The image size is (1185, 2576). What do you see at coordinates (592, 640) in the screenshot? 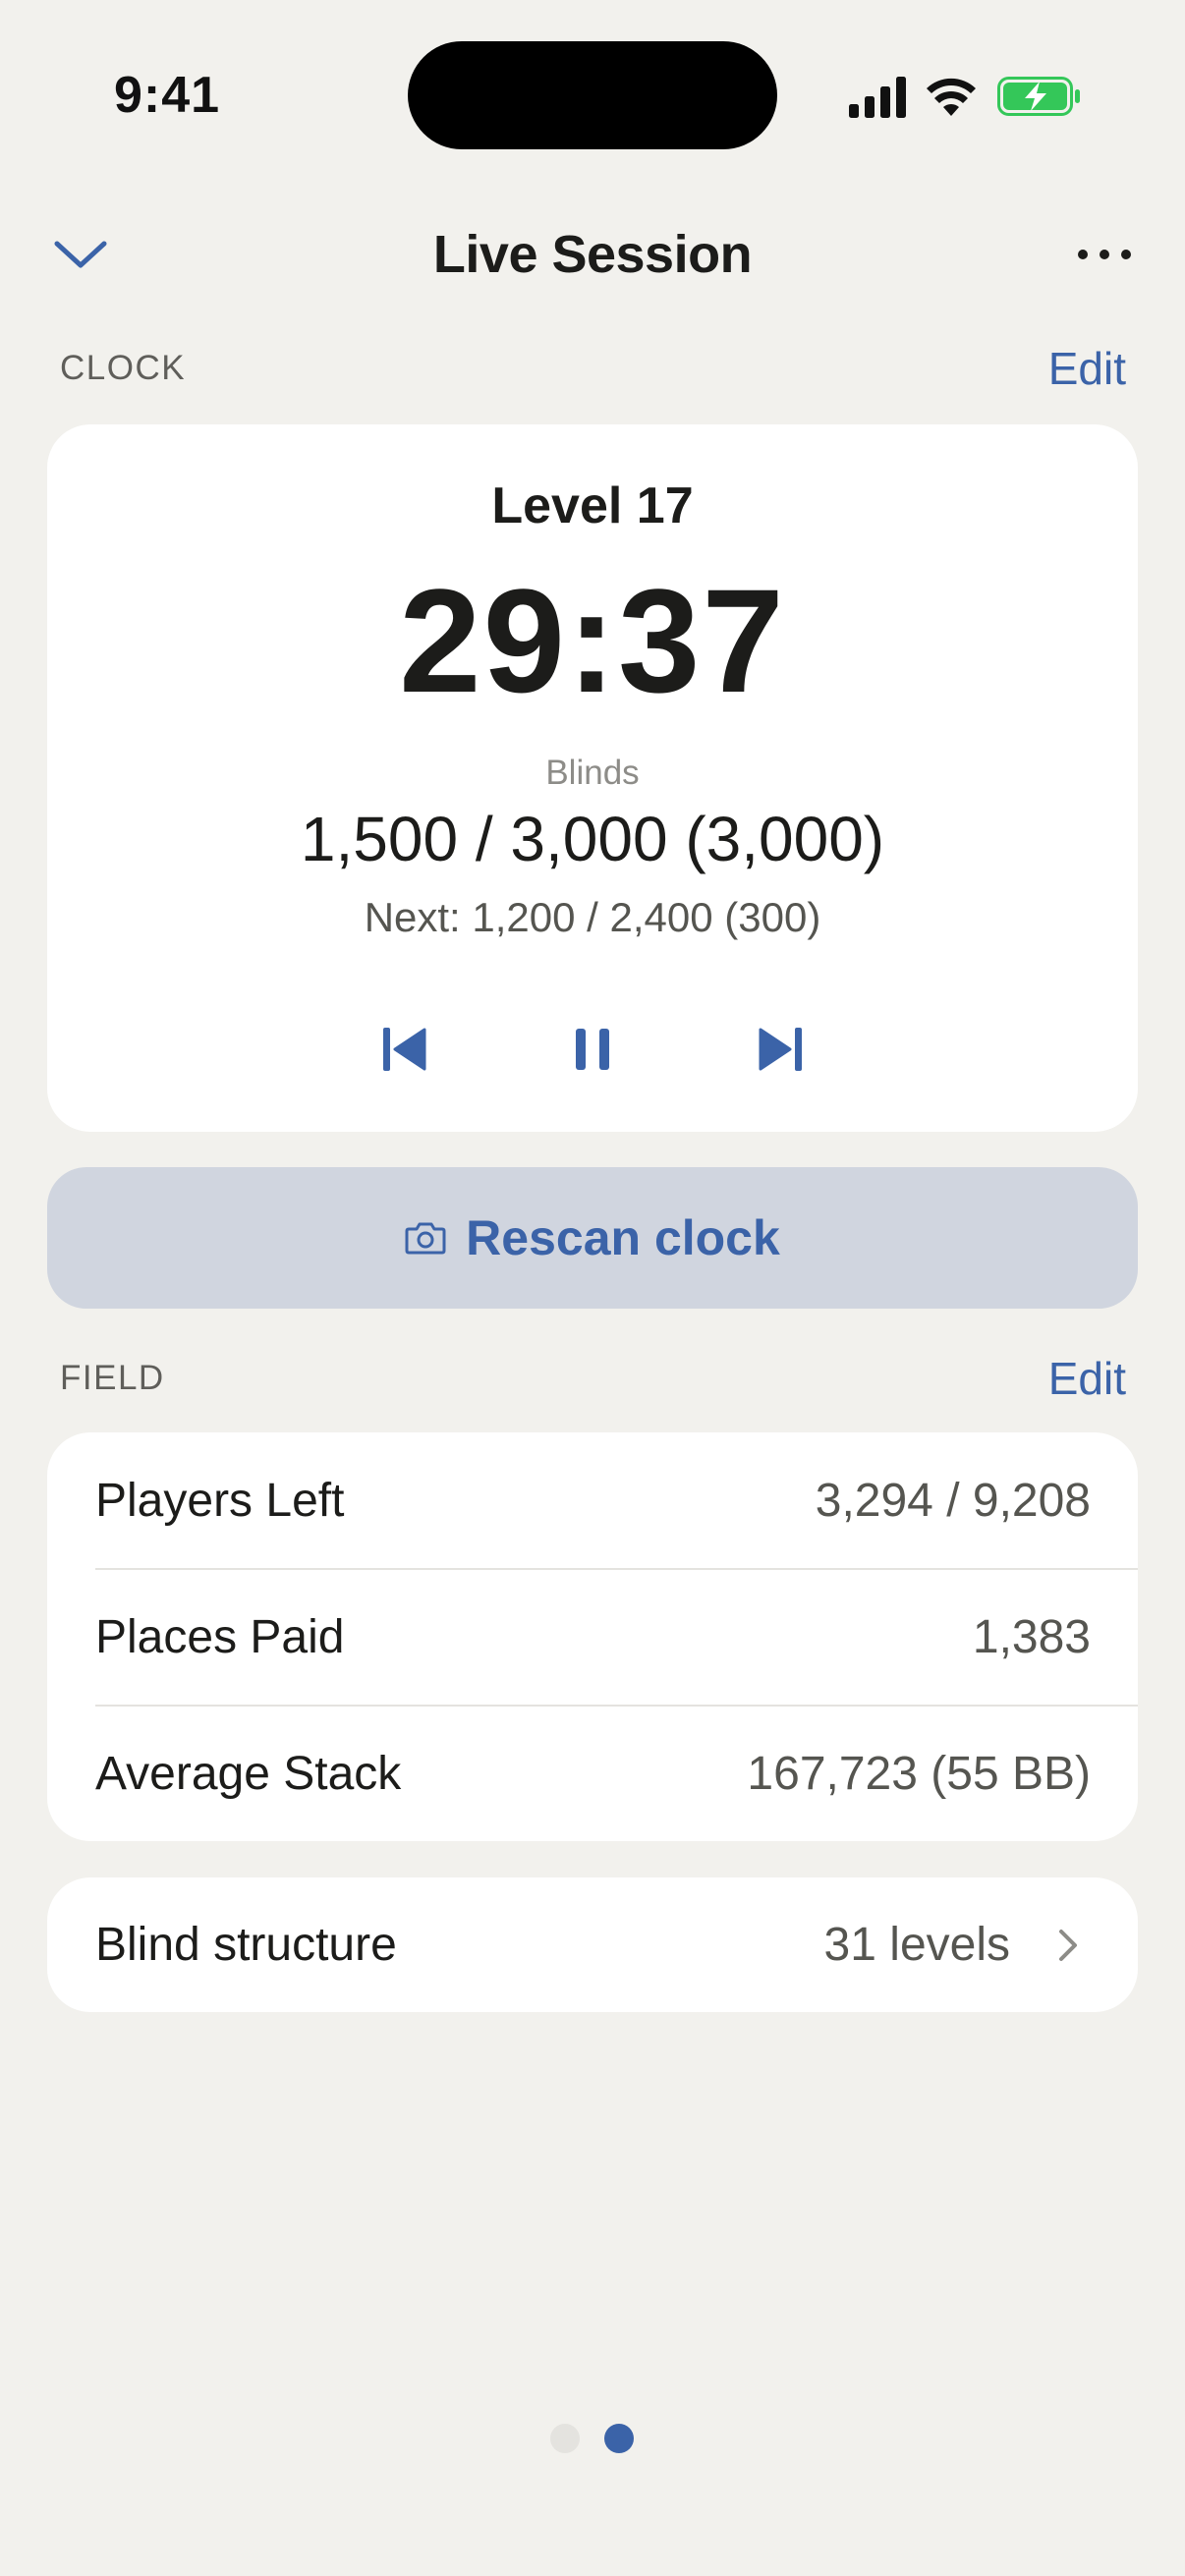
I see `clock-time-remaining: 29:37` at bounding box center [592, 640].